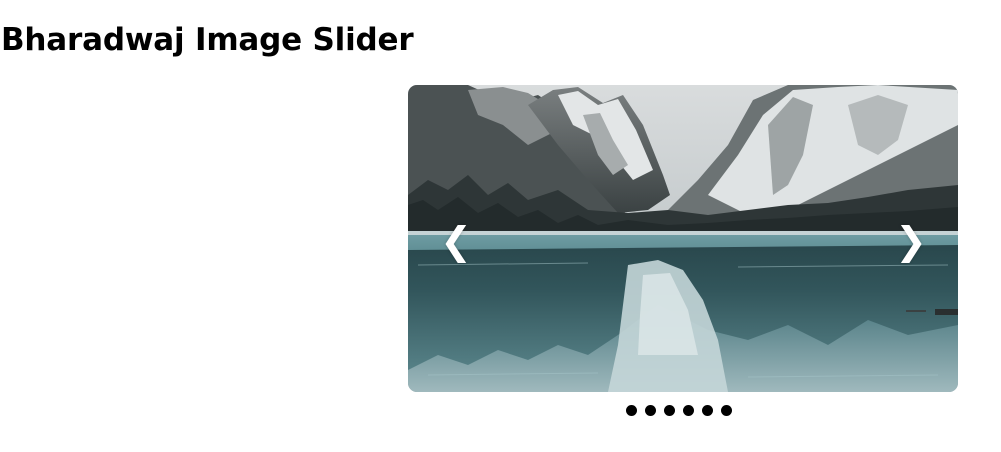 The height and width of the screenshot is (452, 1001). Describe the element at coordinates (456, 241) in the screenshot. I see `prev-slide-button: ❮` at that location.